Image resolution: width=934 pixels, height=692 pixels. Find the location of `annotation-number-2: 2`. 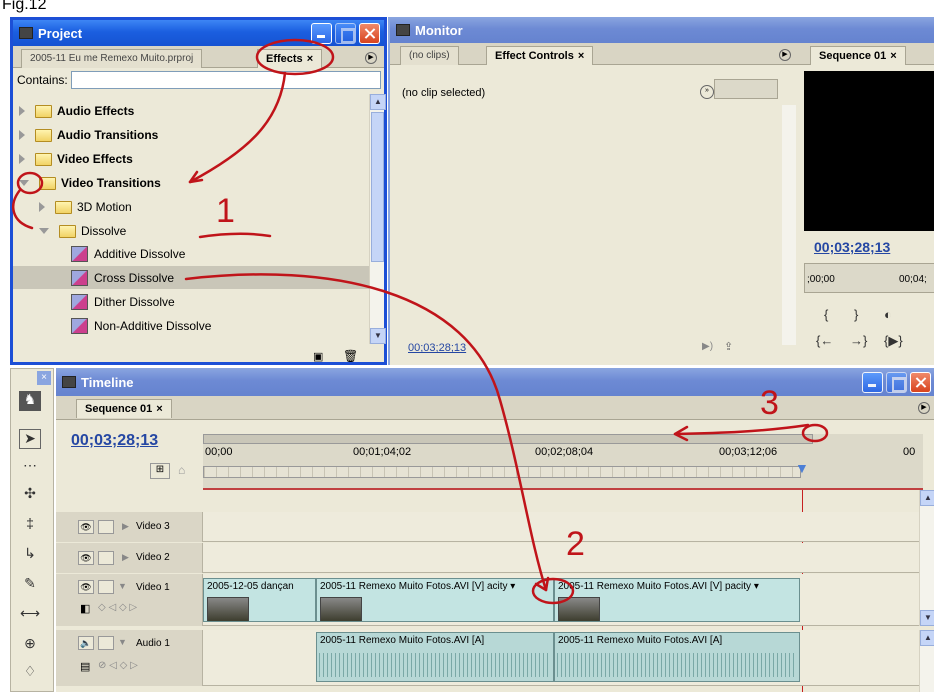

annotation-number-2: 2 is located at coordinates (575, 544).